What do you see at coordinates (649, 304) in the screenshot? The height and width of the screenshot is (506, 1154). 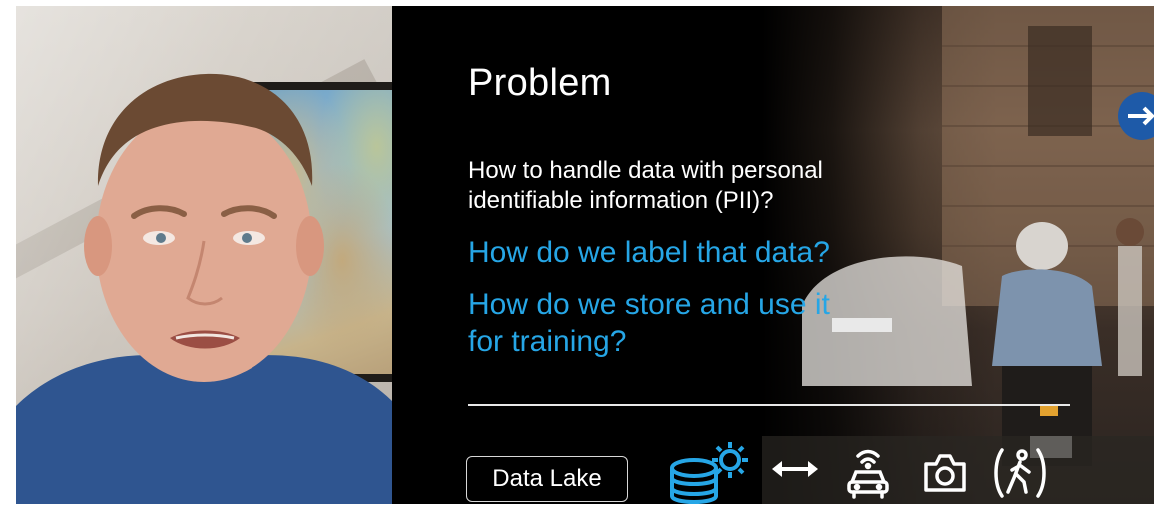 I see `slide-highlight-store: How do we store and use it` at bounding box center [649, 304].